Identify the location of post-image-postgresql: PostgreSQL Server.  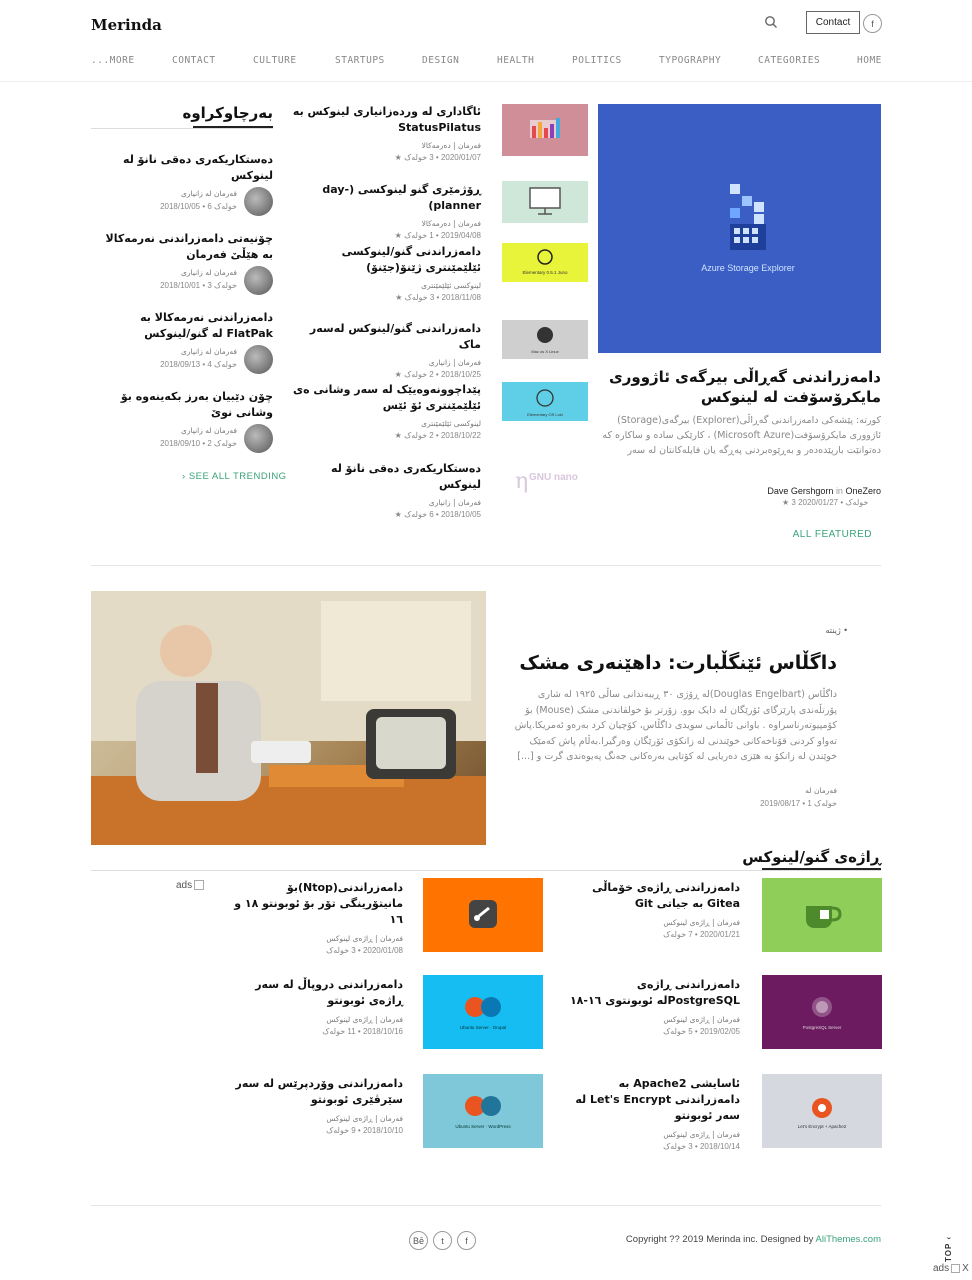
(822, 1012).